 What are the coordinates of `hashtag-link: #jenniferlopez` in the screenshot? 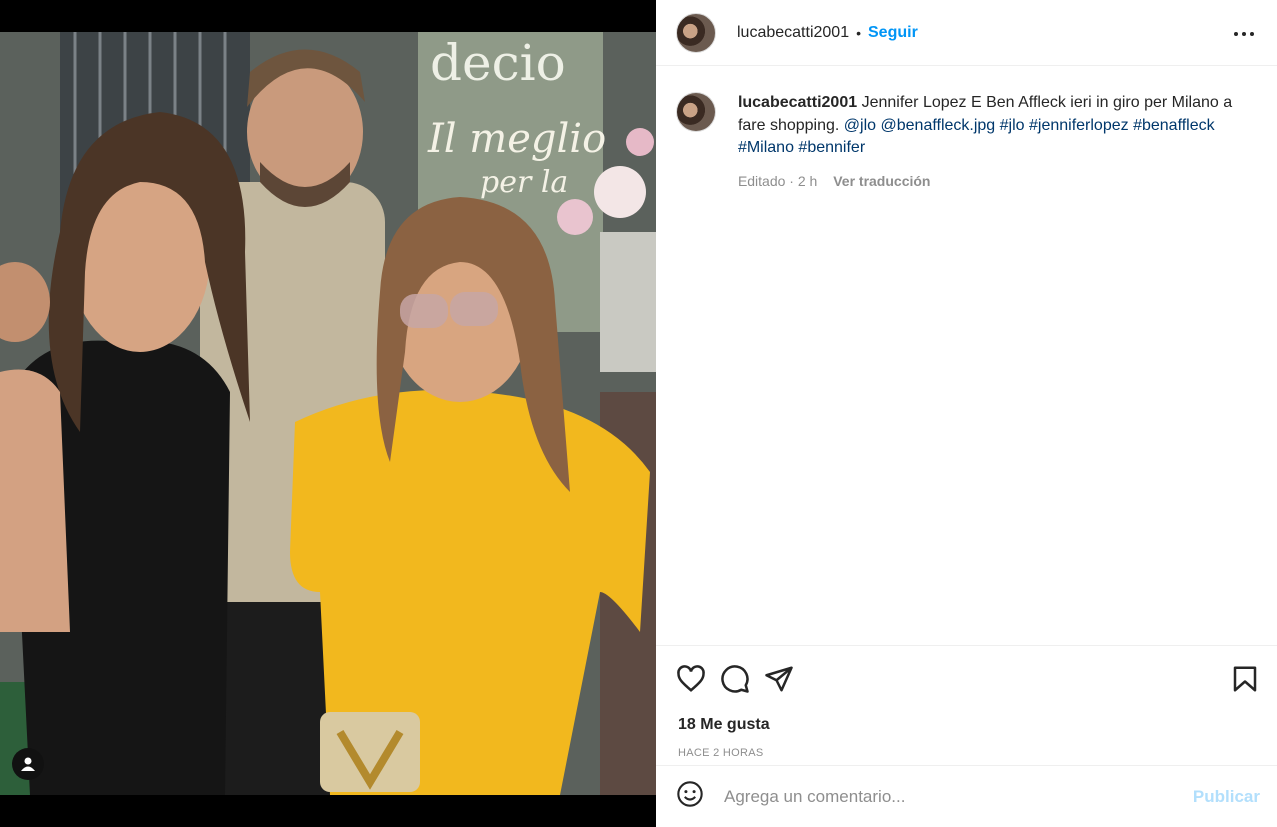 It's located at (1079, 125).